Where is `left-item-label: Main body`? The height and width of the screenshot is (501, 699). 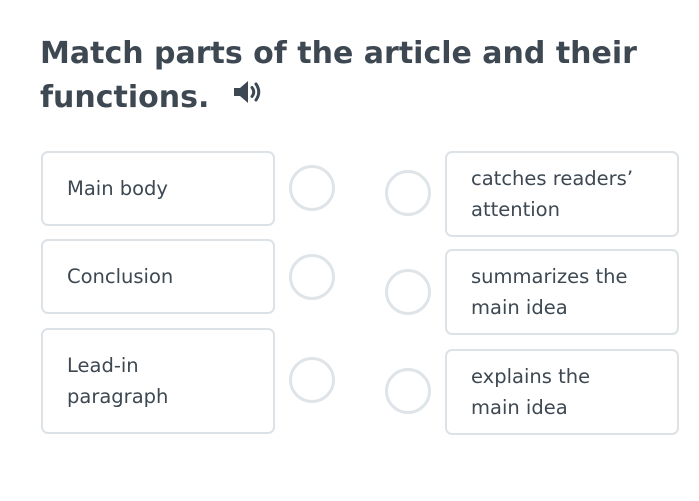
left-item-label: Main body is located at coordinates (117, 188).